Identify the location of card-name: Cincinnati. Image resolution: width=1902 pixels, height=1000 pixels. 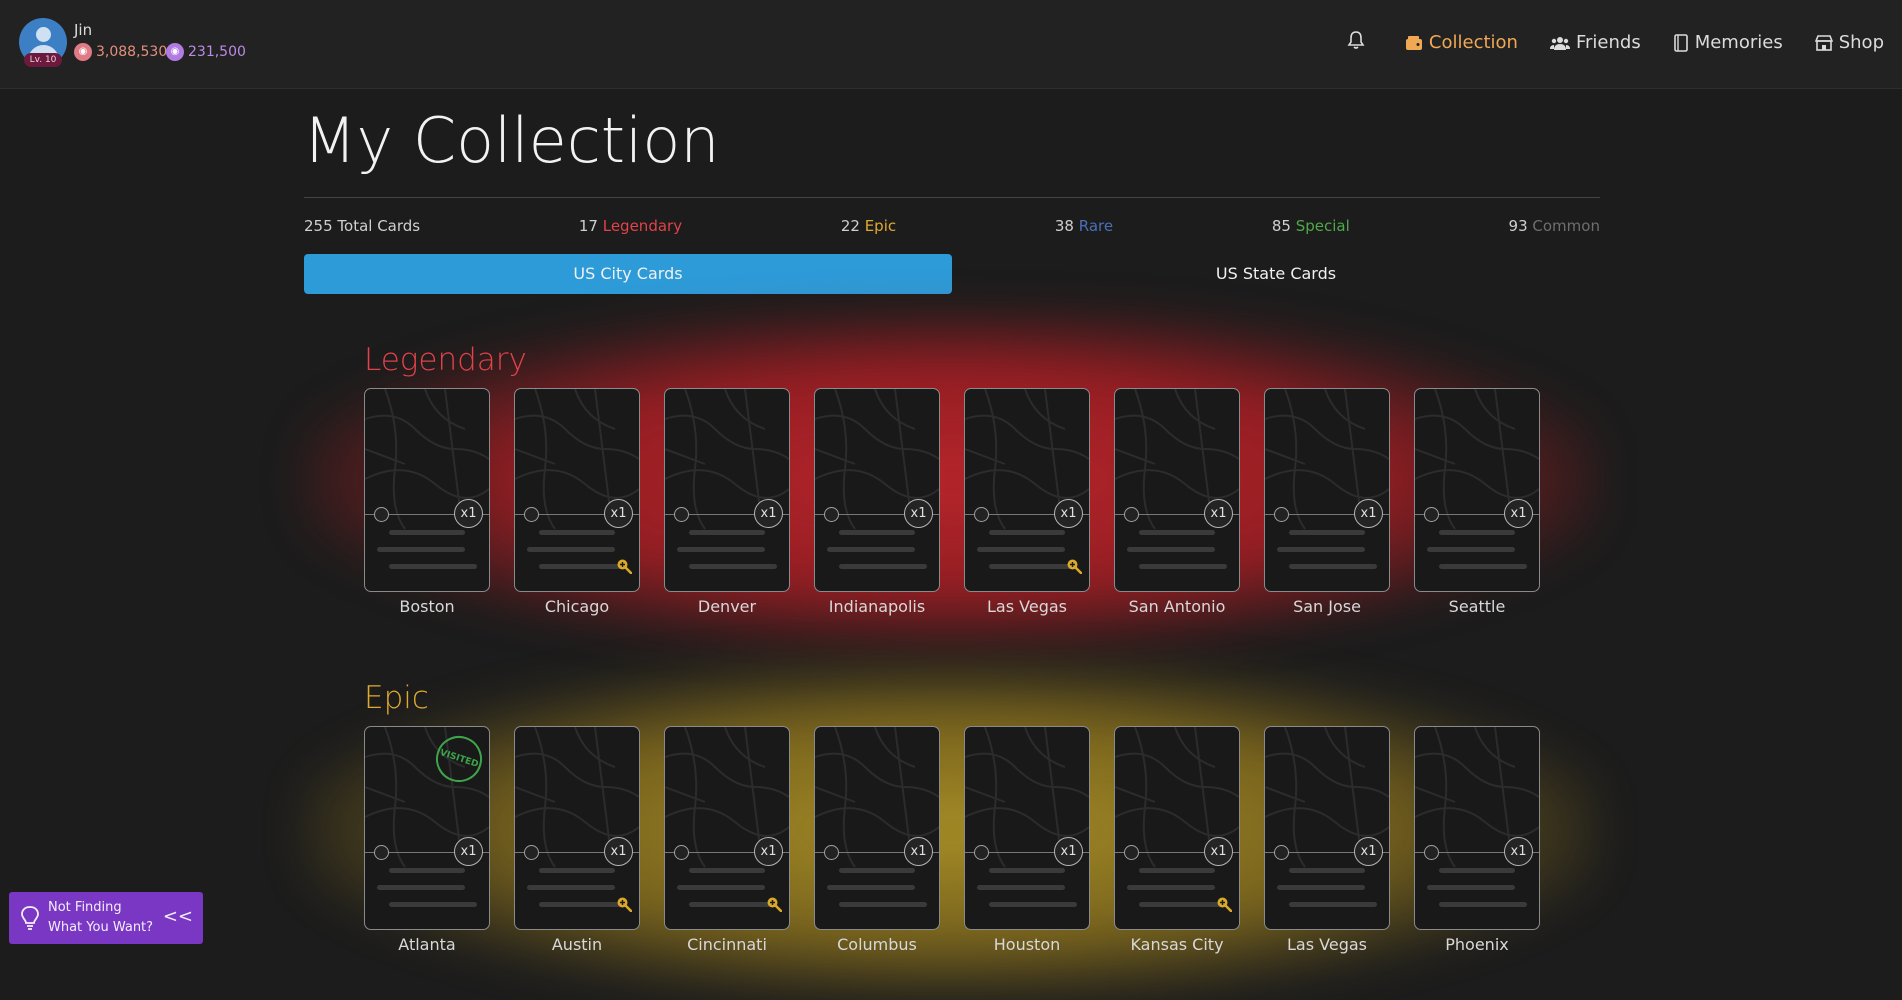
(727, 944).